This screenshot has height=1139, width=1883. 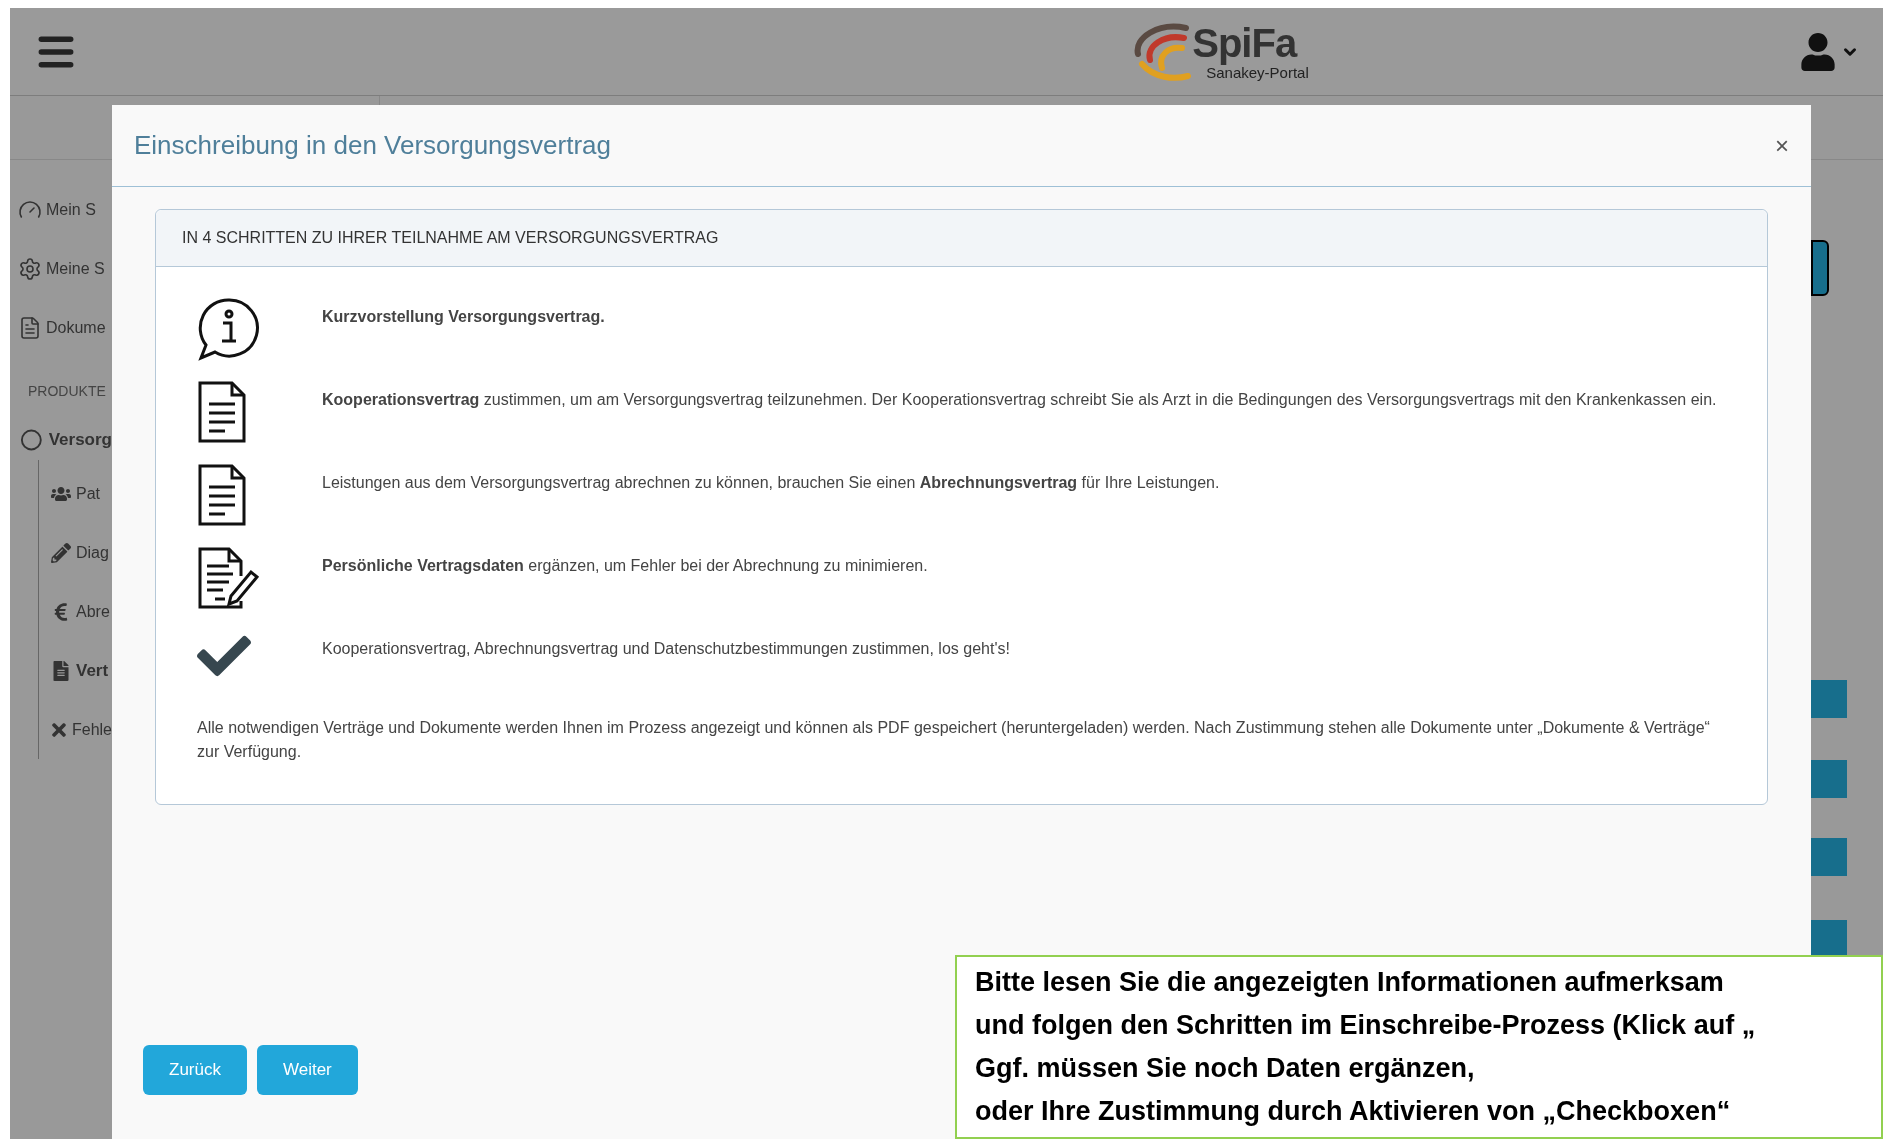 I want to click on pencil-icon, so click(x=61, y=552).